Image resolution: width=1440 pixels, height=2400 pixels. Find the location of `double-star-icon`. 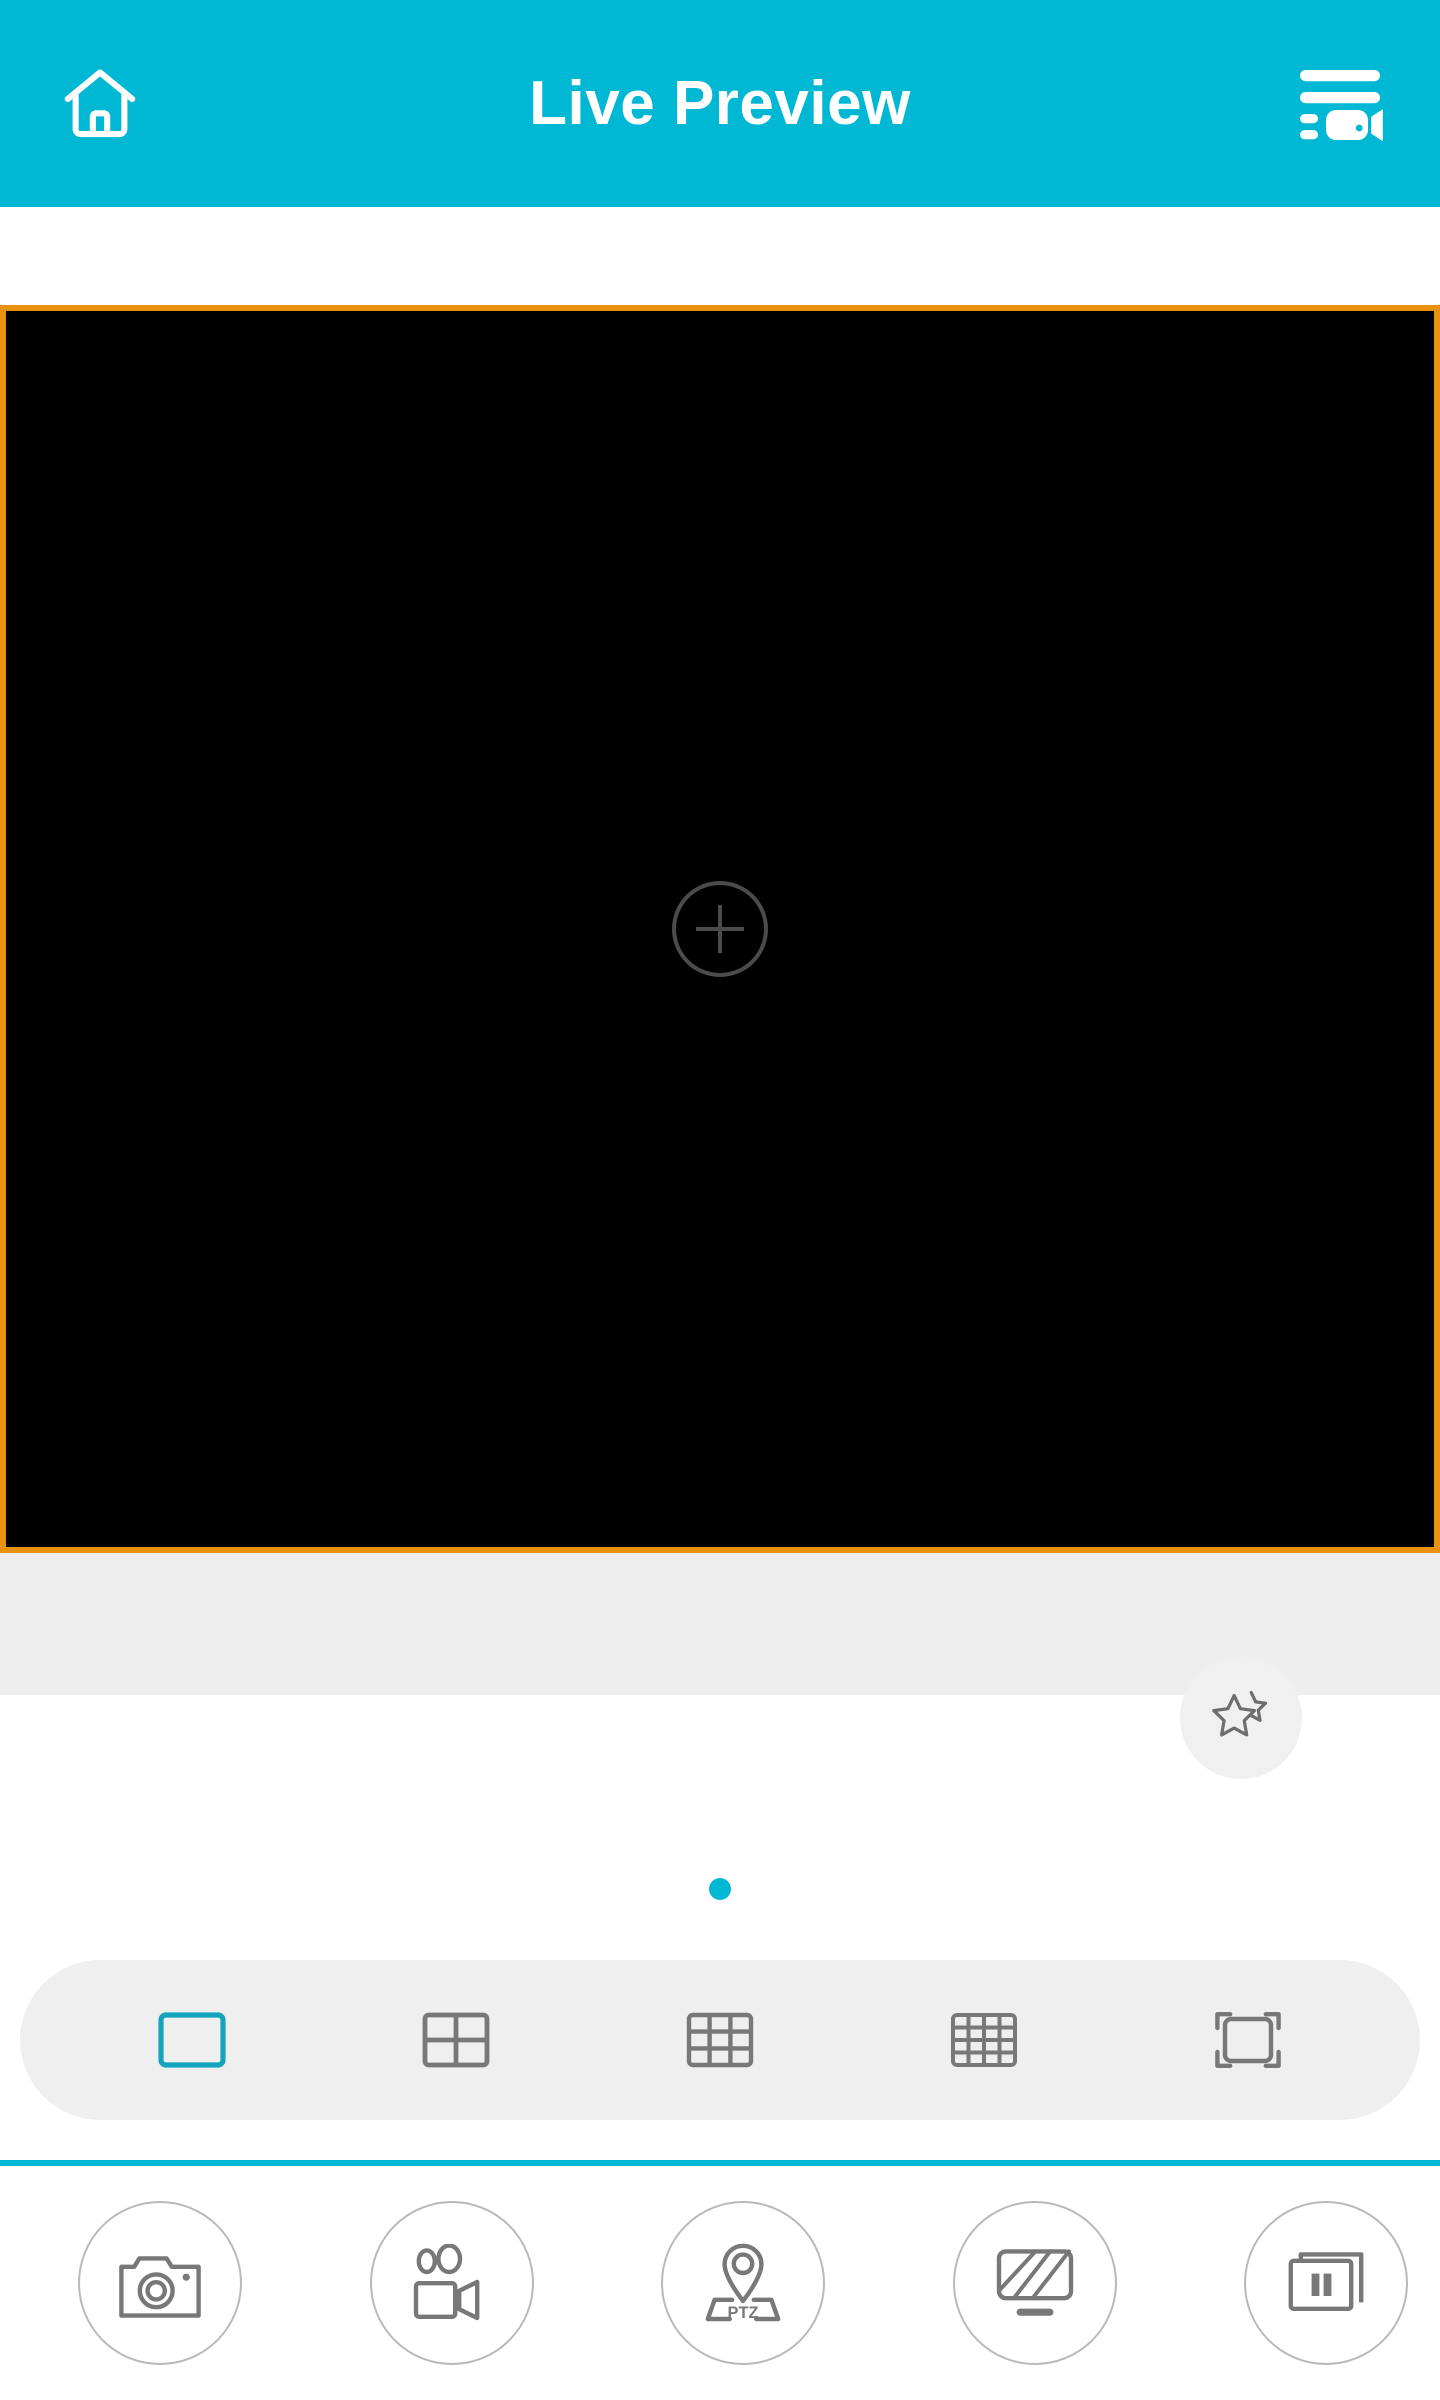

double-star-icon is located at coordinates (1241, 1718).